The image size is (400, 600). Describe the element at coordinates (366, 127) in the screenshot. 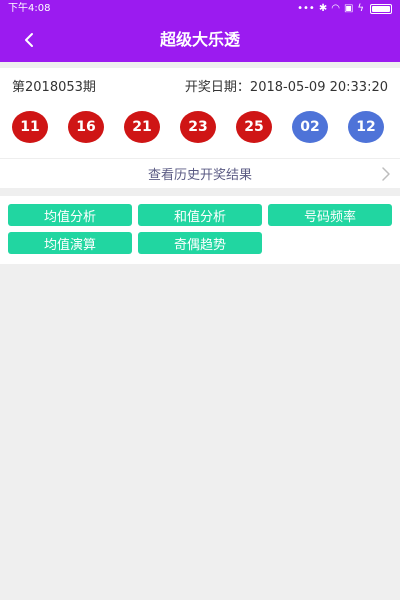

I see `blue-ball: 12` at that location.